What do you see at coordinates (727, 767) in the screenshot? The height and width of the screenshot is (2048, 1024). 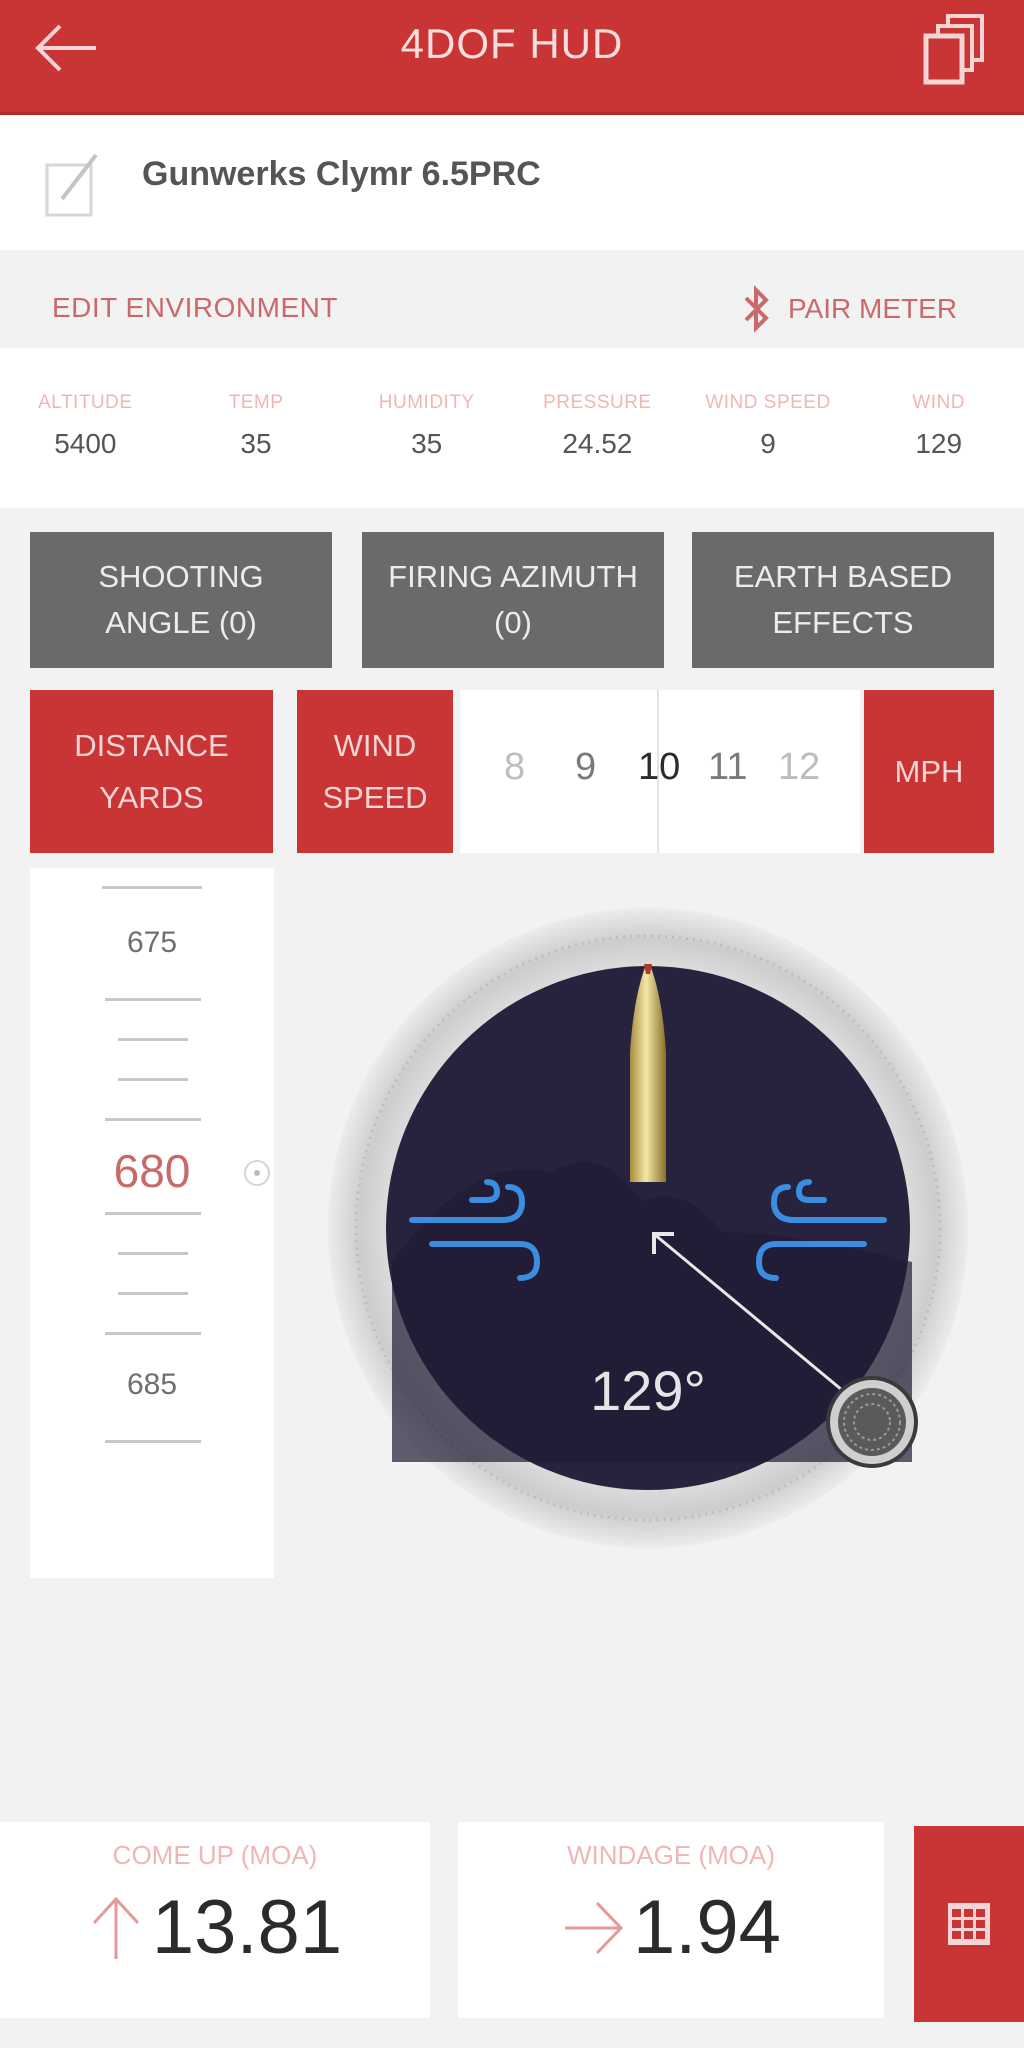 I see `wind-speed-option: 11` at bounding box center [727, 767].